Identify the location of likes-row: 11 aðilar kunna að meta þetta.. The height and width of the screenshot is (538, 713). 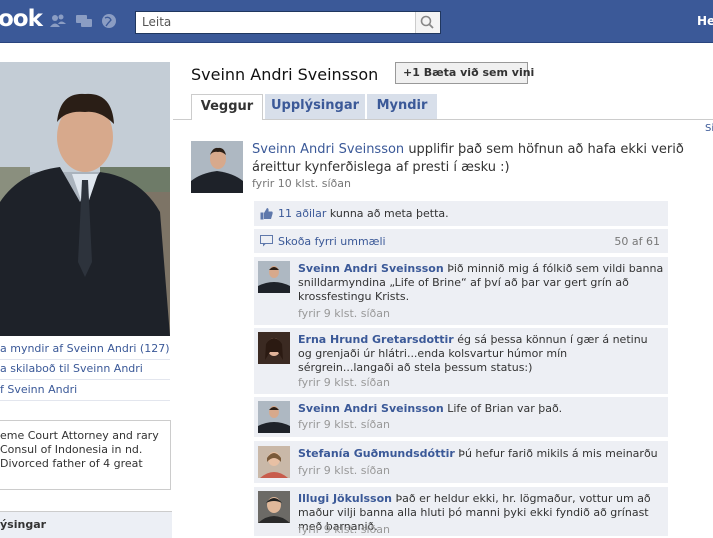
(461, 213).